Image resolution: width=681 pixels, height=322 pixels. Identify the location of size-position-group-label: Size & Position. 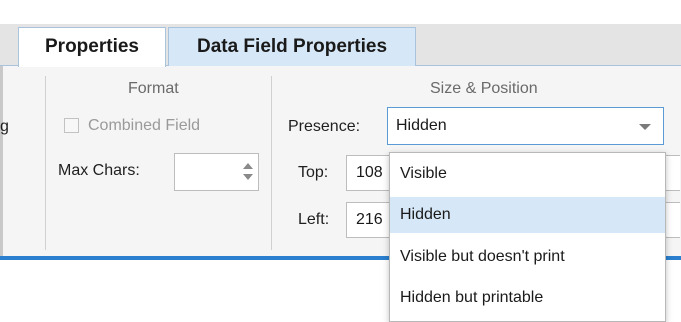
(484, 88).